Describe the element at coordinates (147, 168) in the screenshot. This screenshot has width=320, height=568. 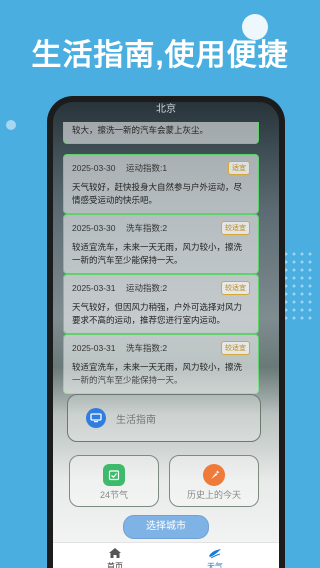
I see `card-title: 运动指数:1` at that location.